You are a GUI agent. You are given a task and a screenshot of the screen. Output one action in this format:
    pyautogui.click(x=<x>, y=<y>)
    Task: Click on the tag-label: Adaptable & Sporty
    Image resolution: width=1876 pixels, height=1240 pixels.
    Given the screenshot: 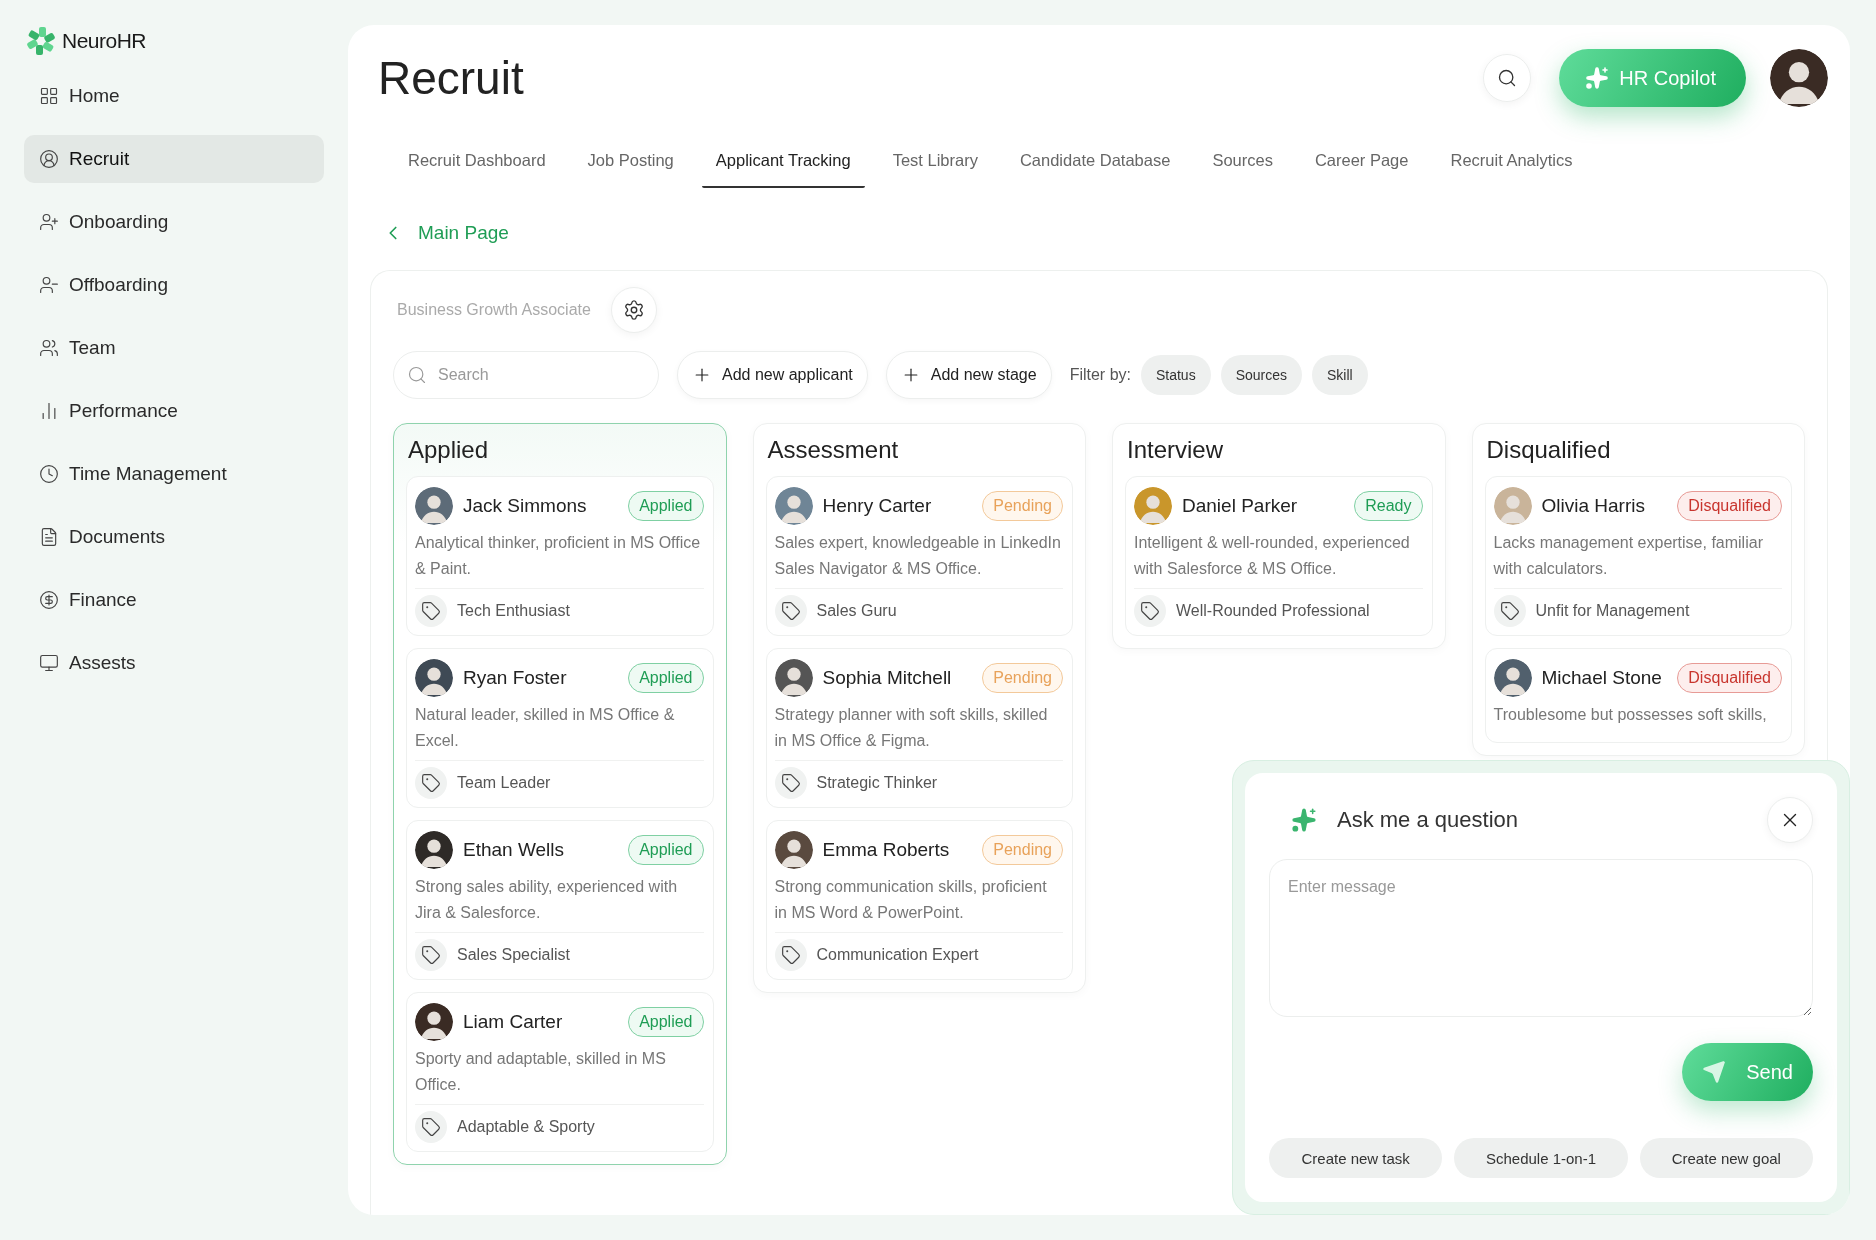 What is the action you would take?
    pyautogui.click(x=526, y=1127)
    